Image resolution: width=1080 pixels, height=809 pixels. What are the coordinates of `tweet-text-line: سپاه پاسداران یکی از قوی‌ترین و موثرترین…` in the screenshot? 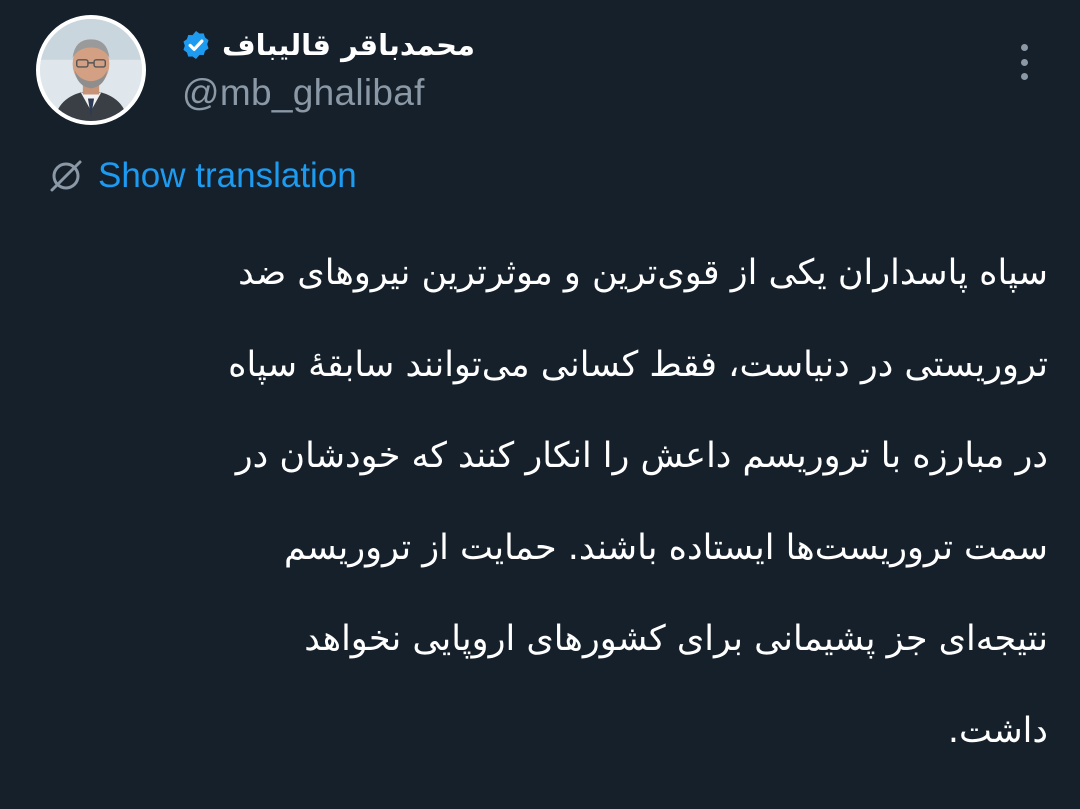 It's located at (643, 273).